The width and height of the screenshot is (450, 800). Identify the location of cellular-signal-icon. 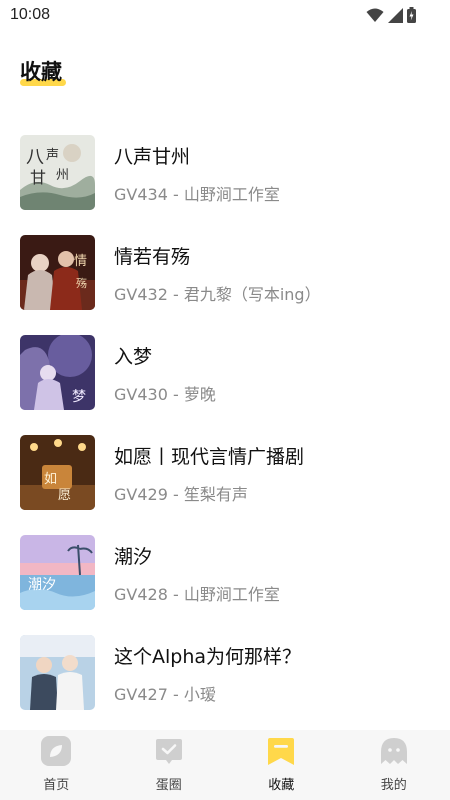
(395, 15).